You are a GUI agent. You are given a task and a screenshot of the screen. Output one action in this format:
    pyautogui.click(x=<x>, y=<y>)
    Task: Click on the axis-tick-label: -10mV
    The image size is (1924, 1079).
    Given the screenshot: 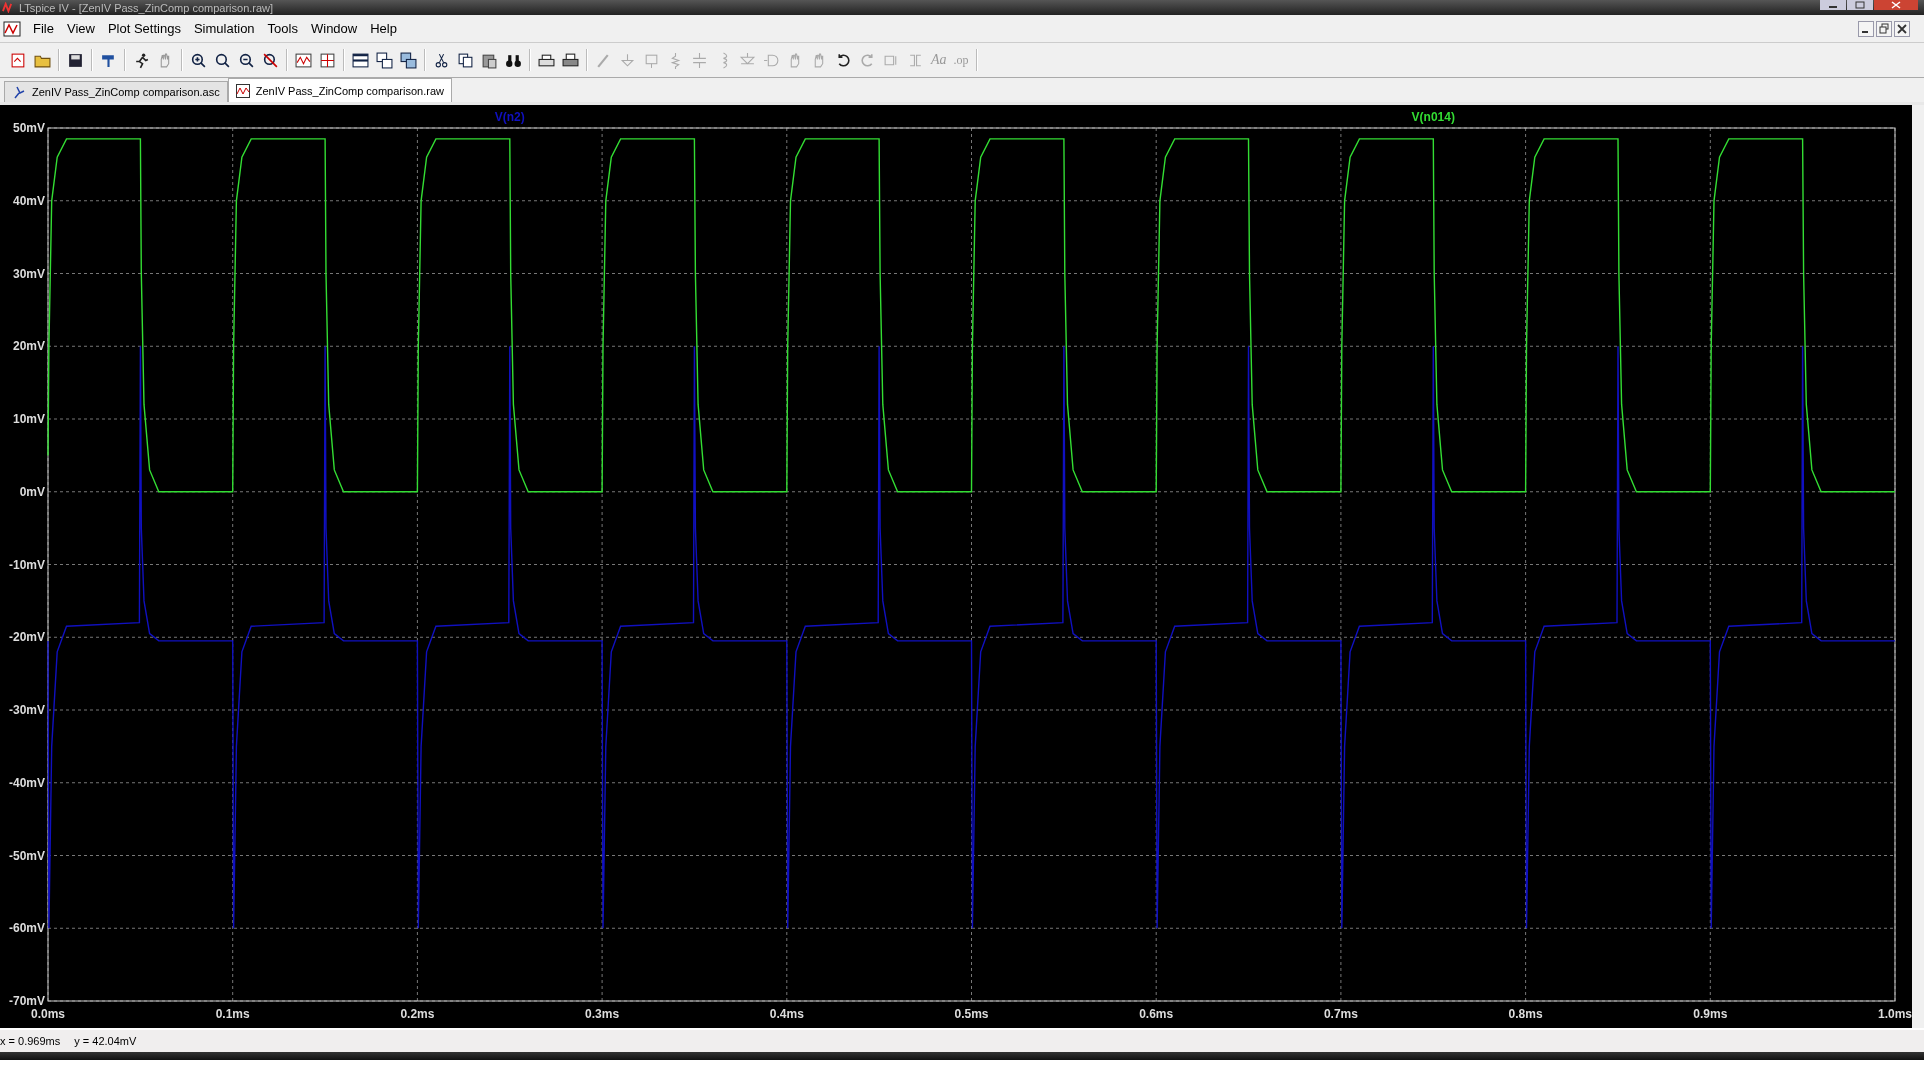 What is the action you would take?
    pyautogui.click(x=26, y=564)
    